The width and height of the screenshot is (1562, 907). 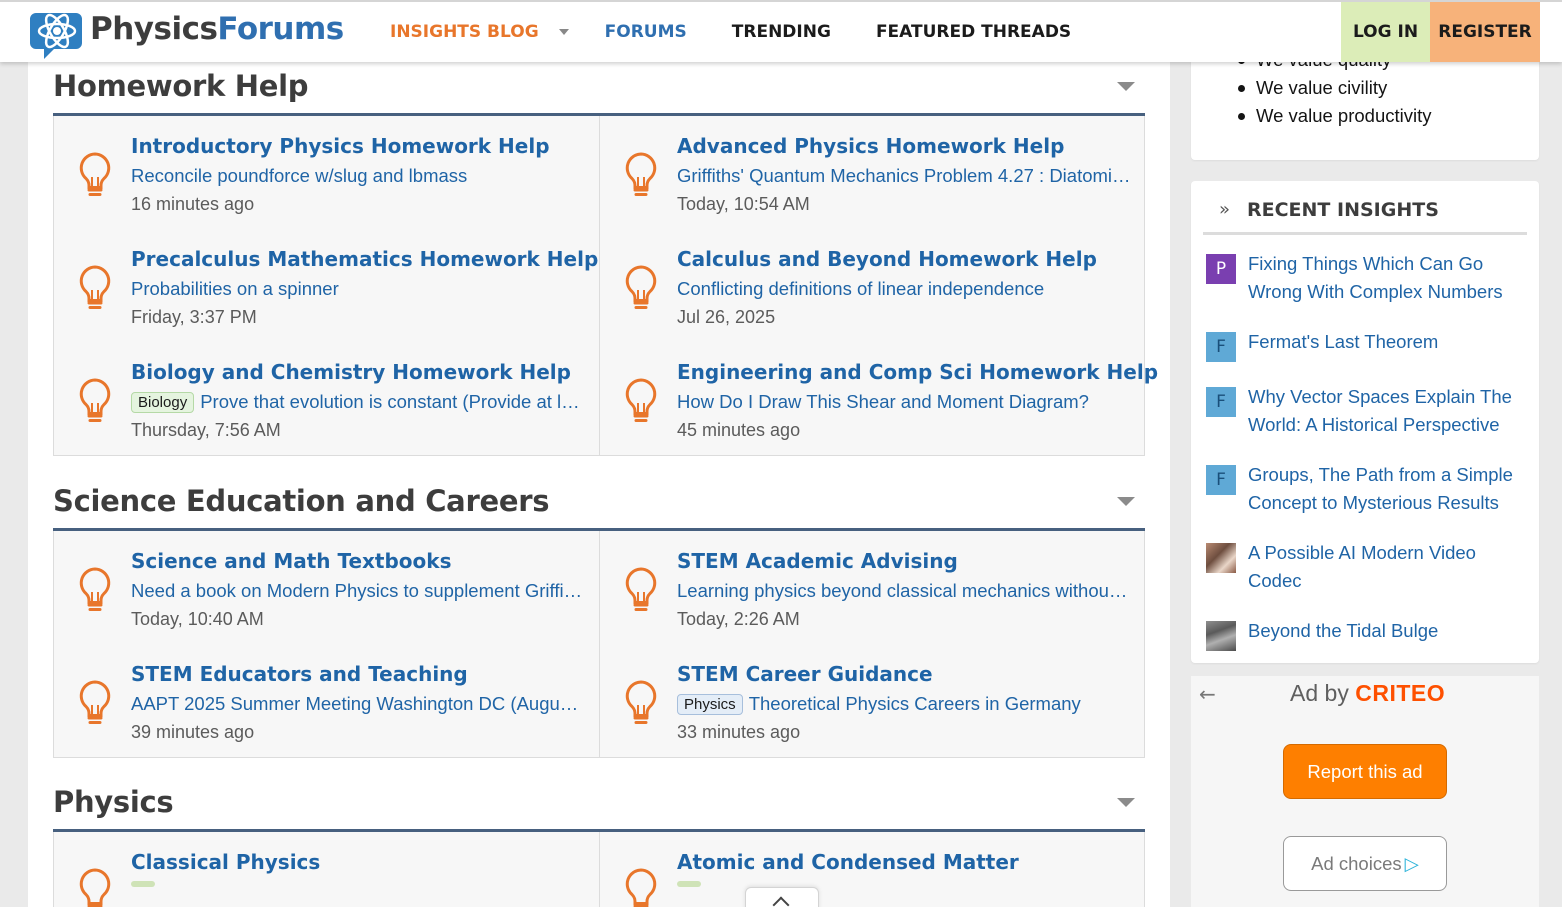 I want to click on avatar: P, so click(x=1221, y=269).